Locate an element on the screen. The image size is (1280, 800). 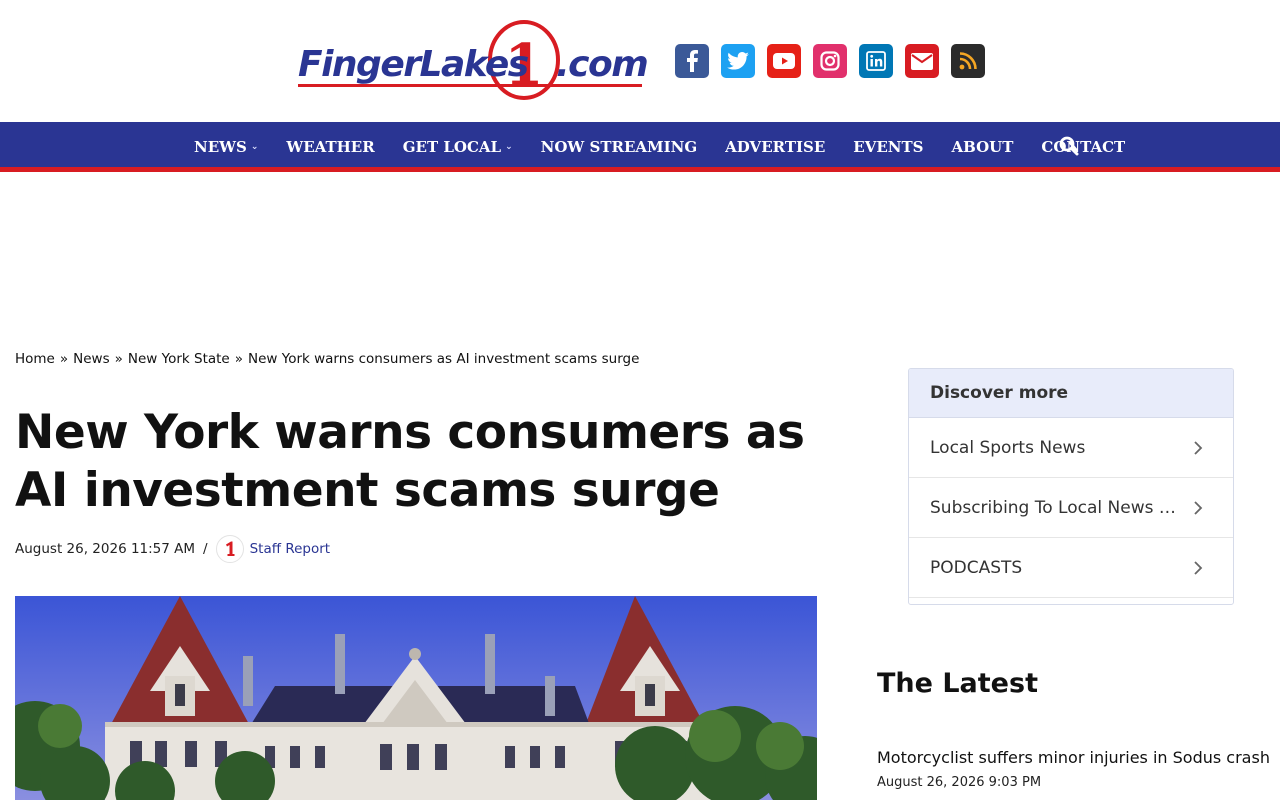
nav-item-now-streaming: NOW STREAMING is located at coordinates (619, 147).